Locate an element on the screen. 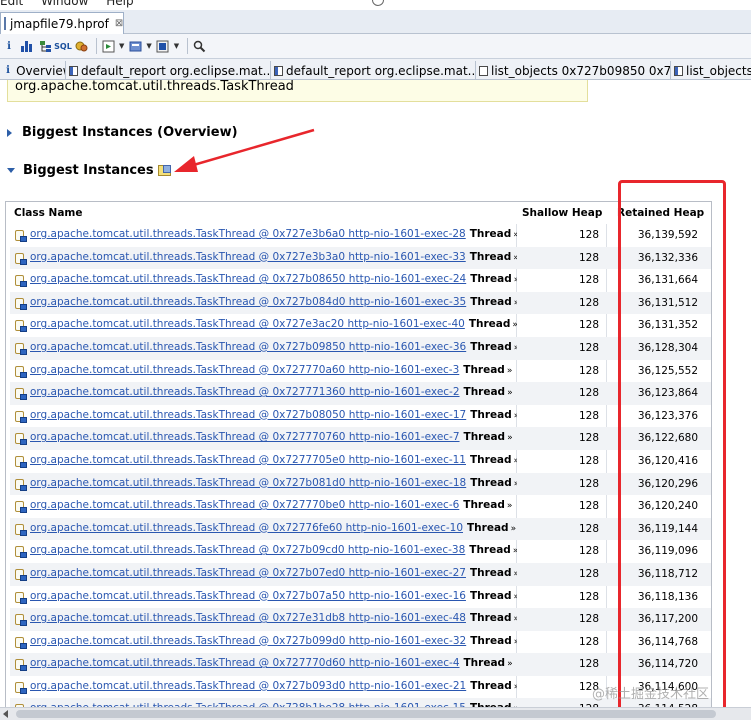 The height and width of the screenshot is (720, 751). window-control-icon is located at coordinates (378, 3).